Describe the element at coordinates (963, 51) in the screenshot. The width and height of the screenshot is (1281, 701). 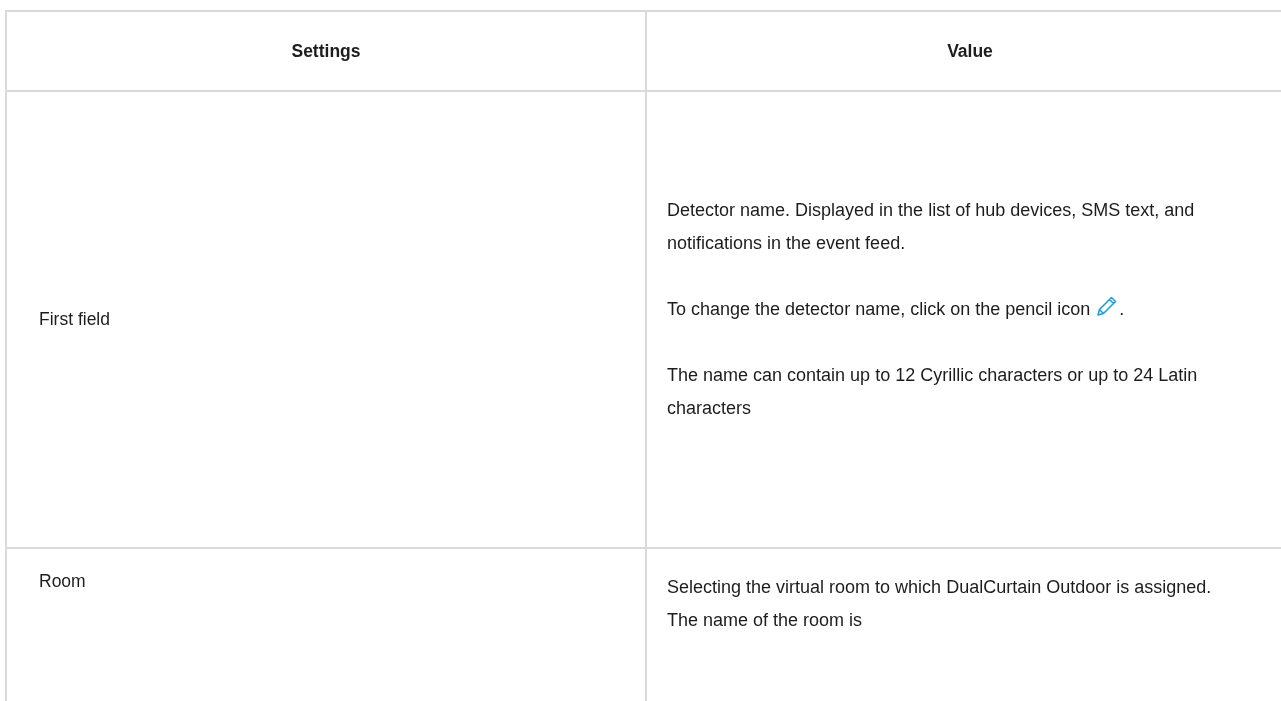
I see `column-header: Value` at that location.